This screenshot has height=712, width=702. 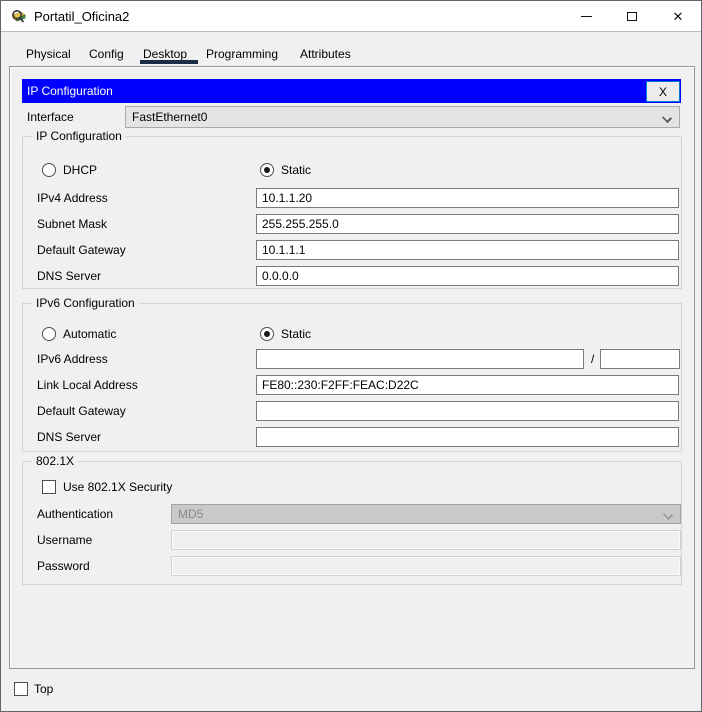 What do you see at coordinates (81, 411) in the screenshot?
I see `ipv6-default-gateway-label: Default Gateway` at bounding box center [81, 411].